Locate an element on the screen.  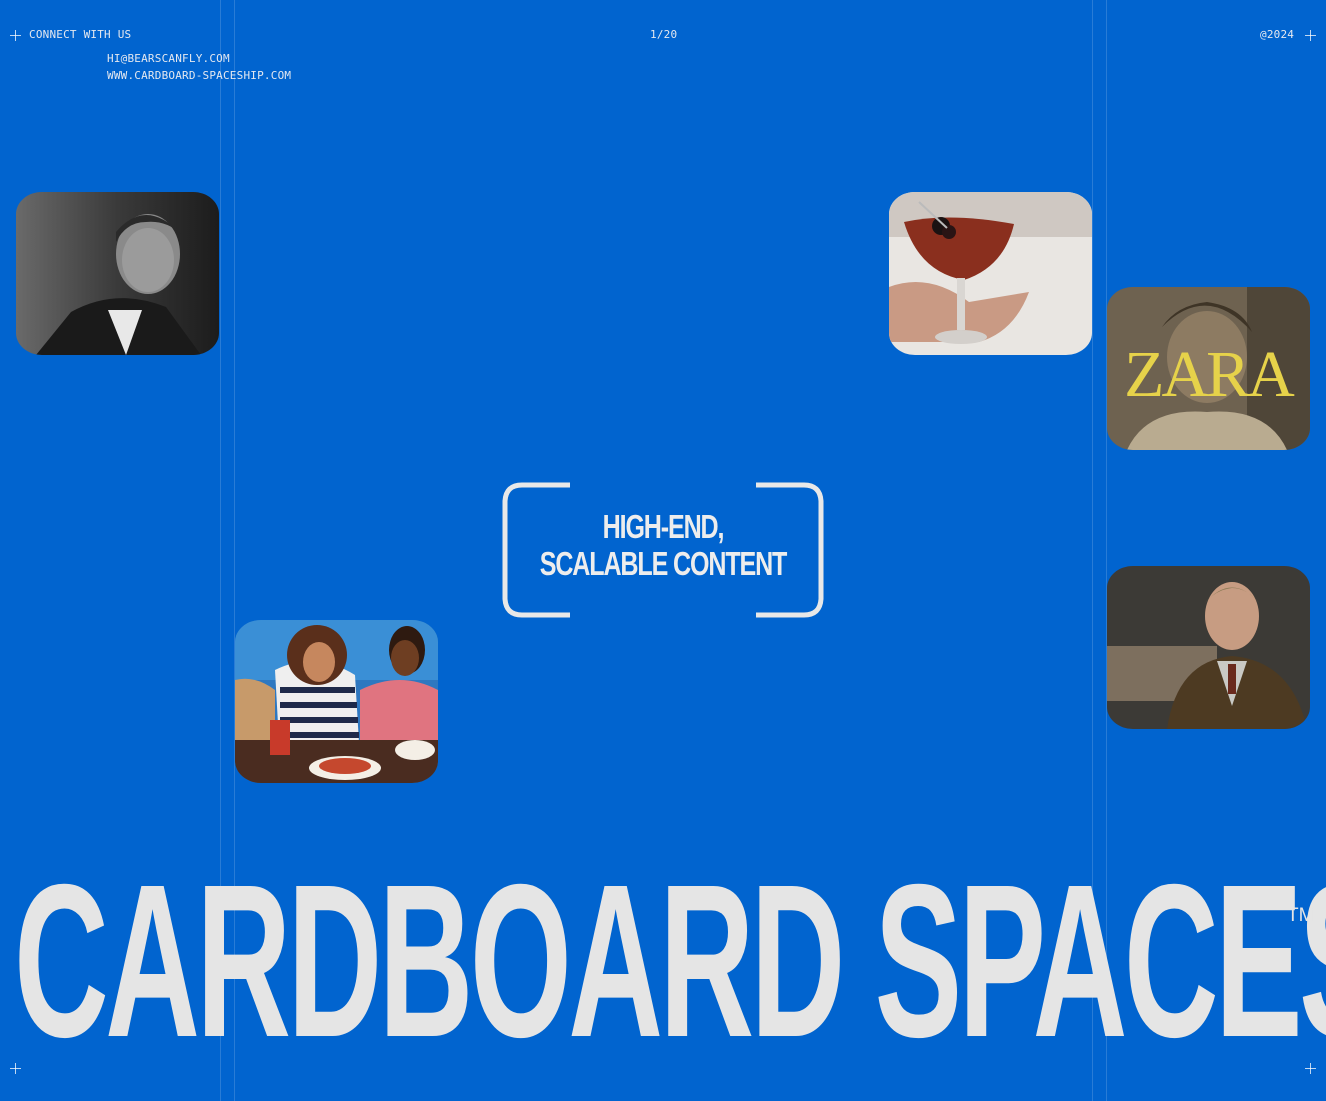
thumbnail-older-man is located at coordinates (1208, 647).